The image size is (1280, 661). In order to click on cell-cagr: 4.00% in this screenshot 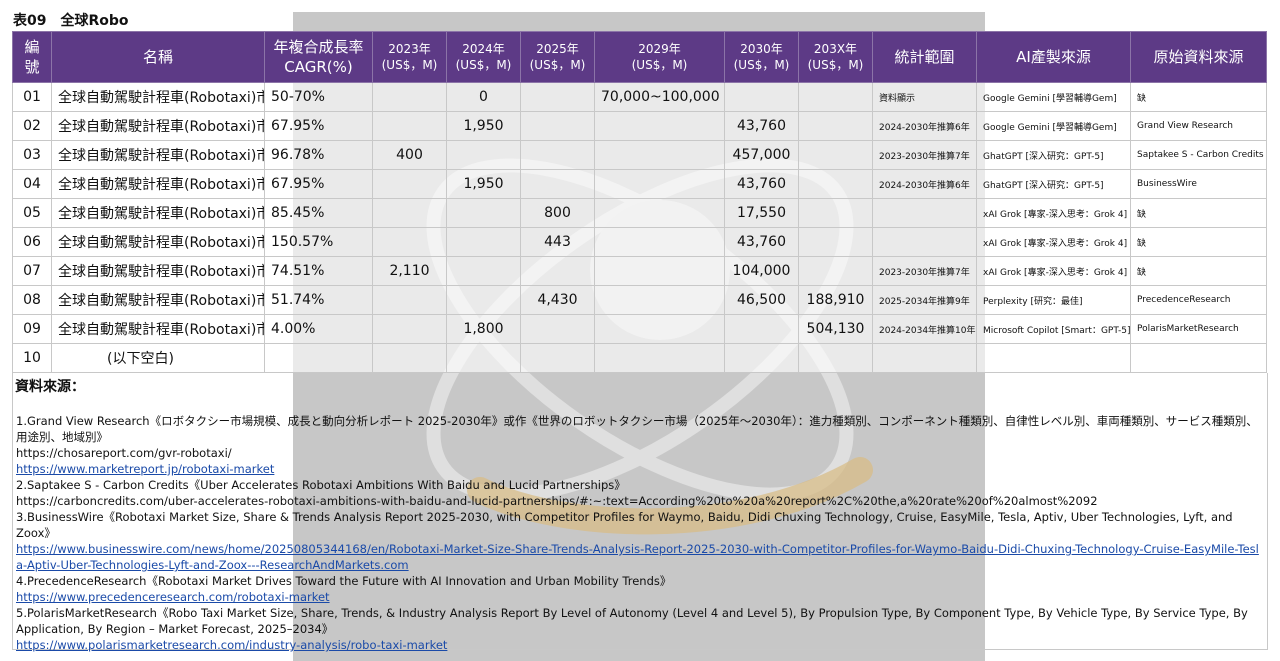, I will do `click(318, 329)`.